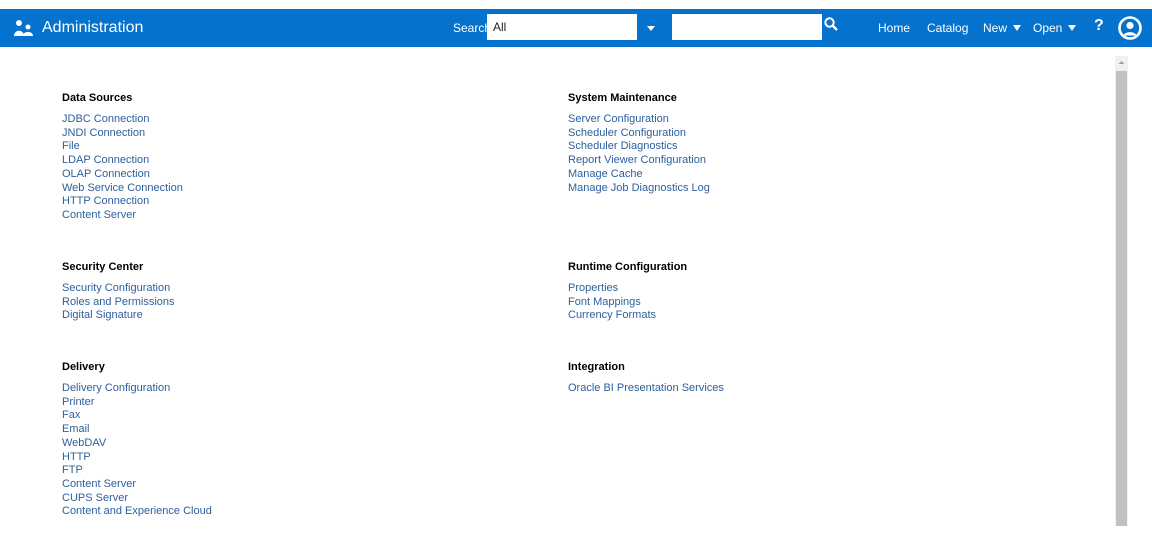 The image size is (1152, 534). Describe the element at coordinates (1099, 26) in the screenshot. I see `help-icon: ?` at that location.